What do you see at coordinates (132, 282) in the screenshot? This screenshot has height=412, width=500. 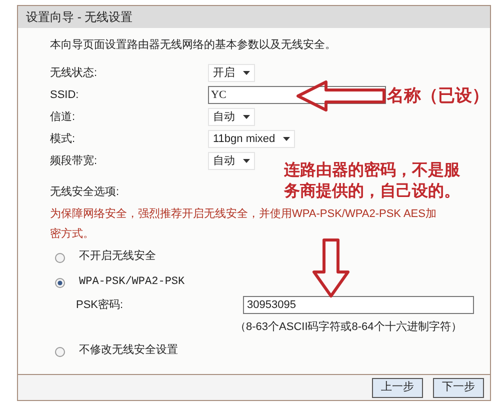 I see `radio-label: WPA-PSK/WPA2-PSK` at bounding box center [132, 282].